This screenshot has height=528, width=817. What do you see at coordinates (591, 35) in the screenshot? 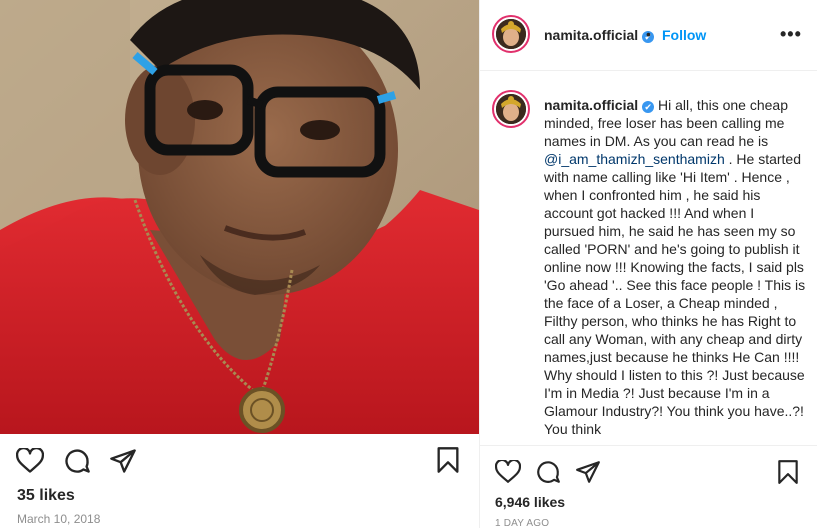
I see `author-name-text: namita.official` at bounding box center [591, 35].